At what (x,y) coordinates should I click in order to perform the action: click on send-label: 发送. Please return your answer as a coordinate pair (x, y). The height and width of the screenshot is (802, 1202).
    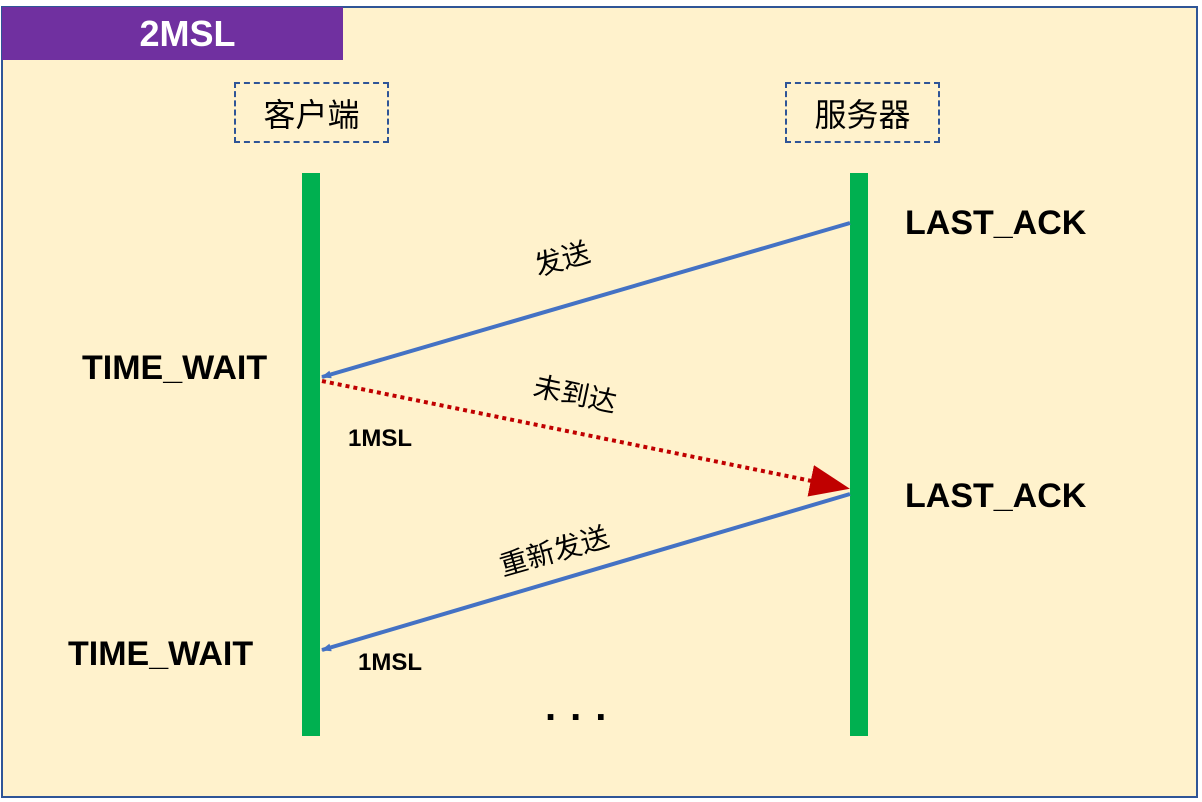
    Looking at the image, I should click on (562, 259).